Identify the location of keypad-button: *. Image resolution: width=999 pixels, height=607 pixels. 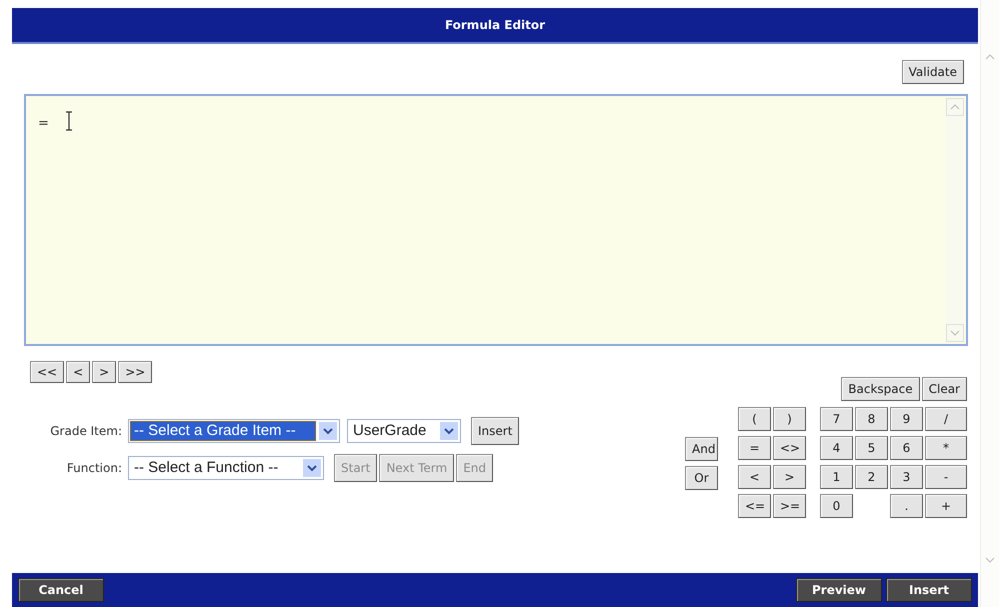
(946, 448).